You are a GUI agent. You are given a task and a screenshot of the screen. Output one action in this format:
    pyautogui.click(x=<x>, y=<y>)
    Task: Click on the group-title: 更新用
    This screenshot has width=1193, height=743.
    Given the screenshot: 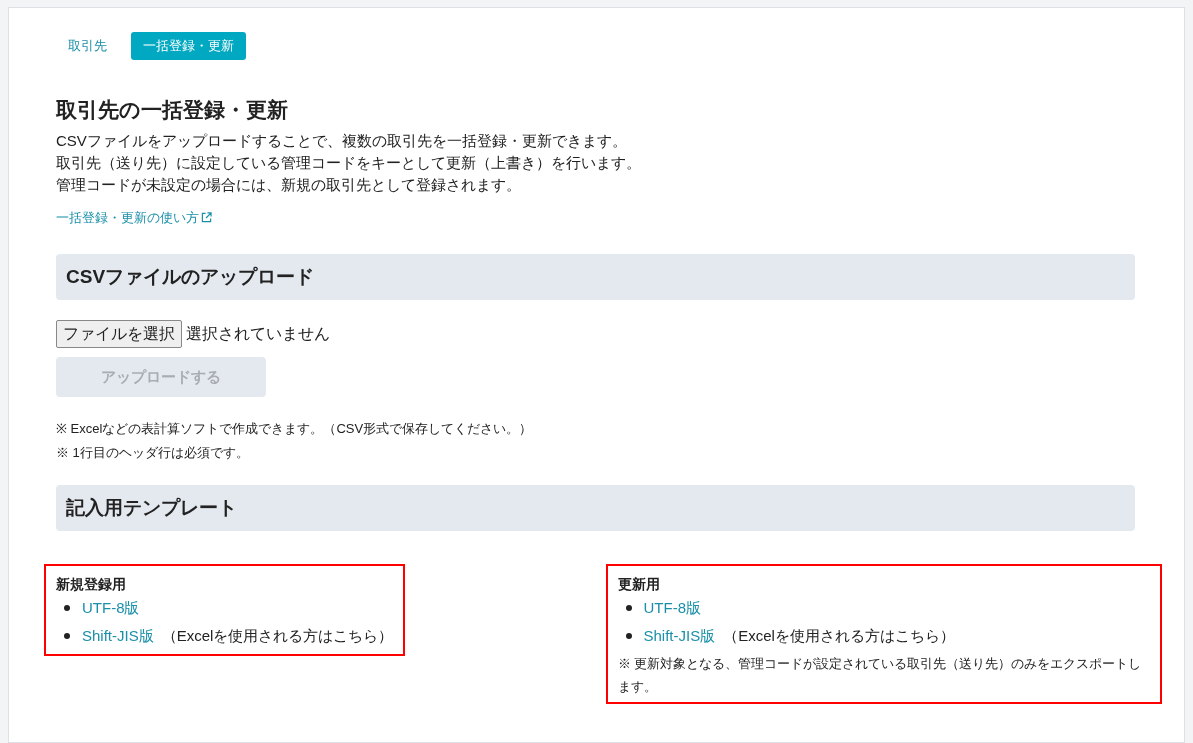 What is the action you would take?
    pyautogui.click(x=639, y=584)
    